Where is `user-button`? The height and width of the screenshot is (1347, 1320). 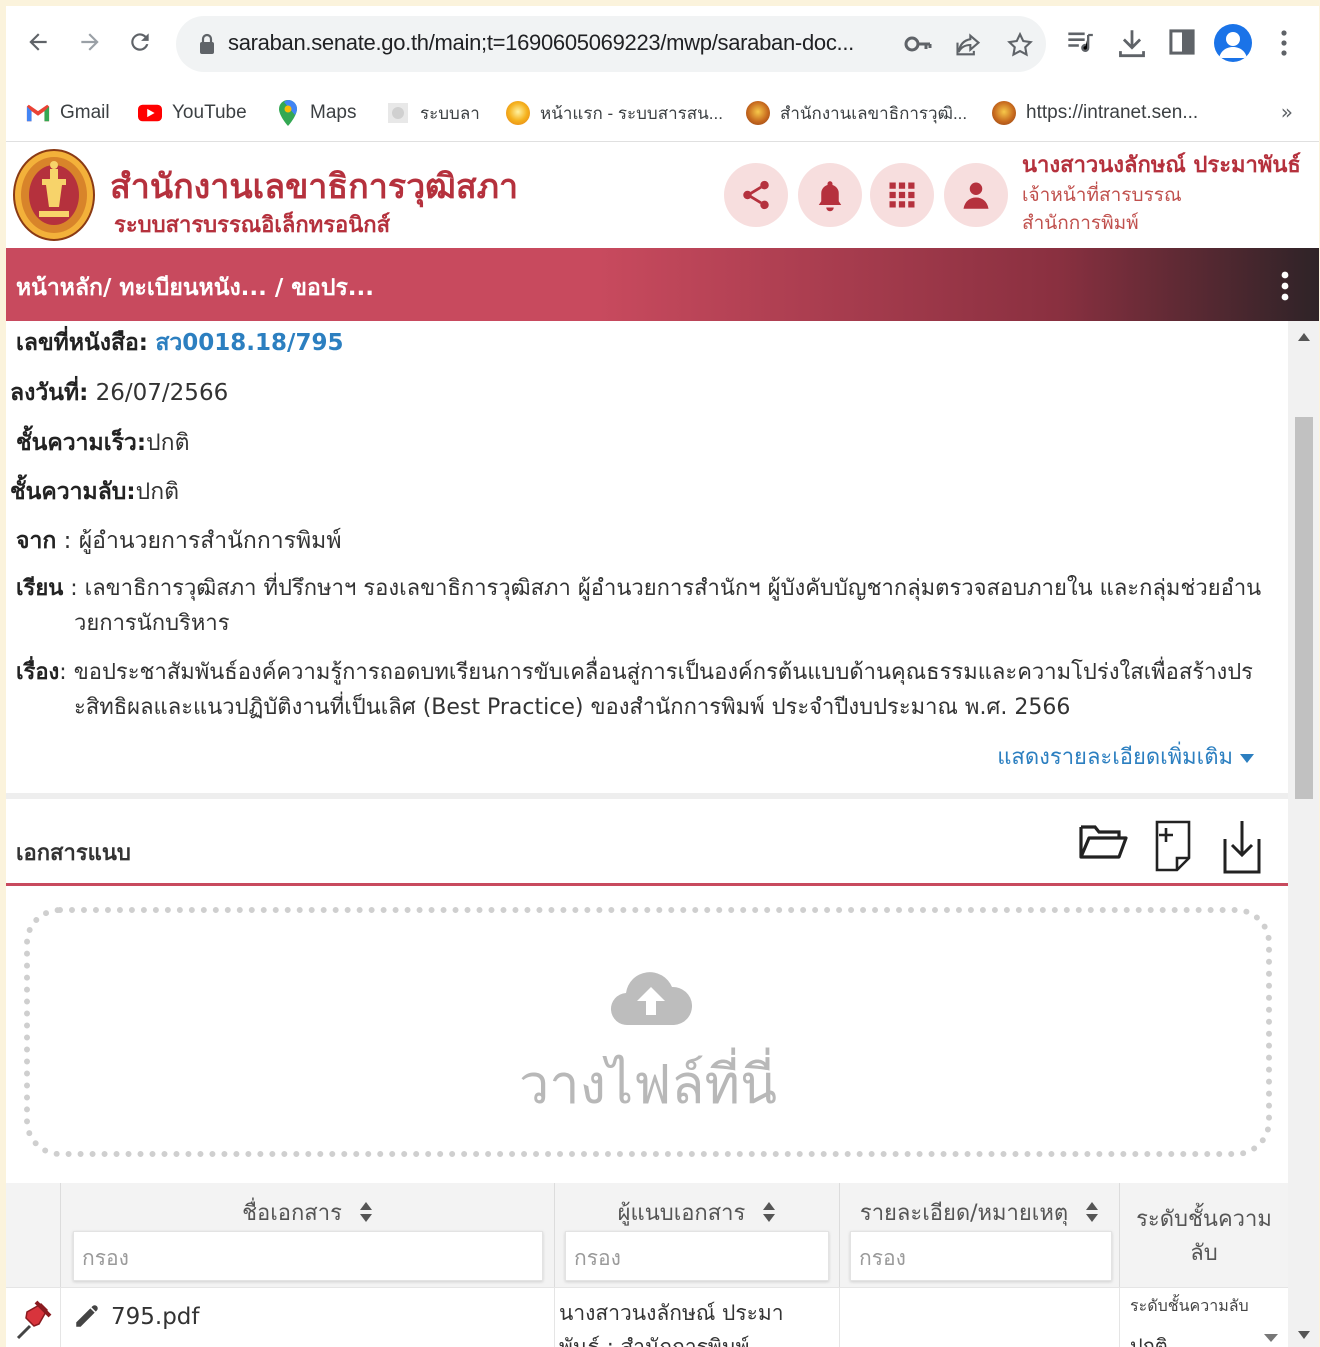 user-button is located at coordinates (976, 195).